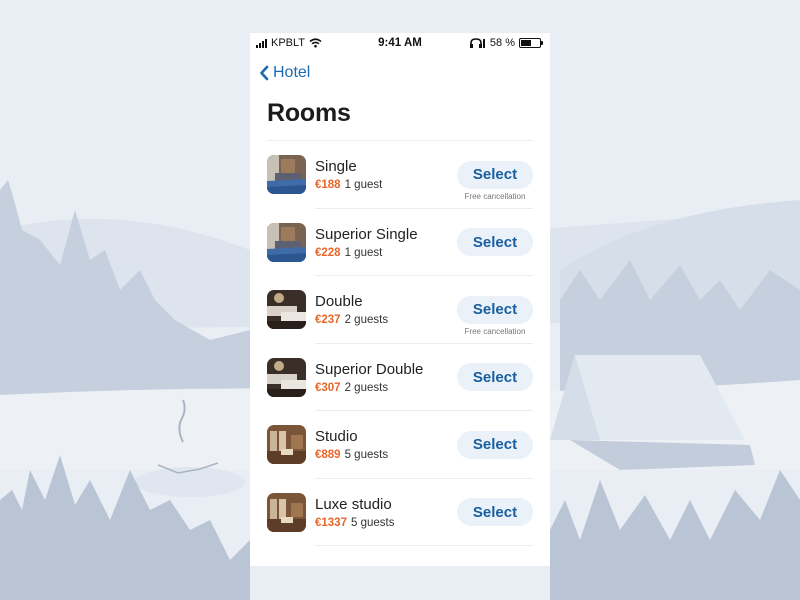 Image resolution: width=800 pixels, height=600 pixels. Describe the element at coordinates (328, 455) in the screenshot. I see `room-price: €889` at that location.